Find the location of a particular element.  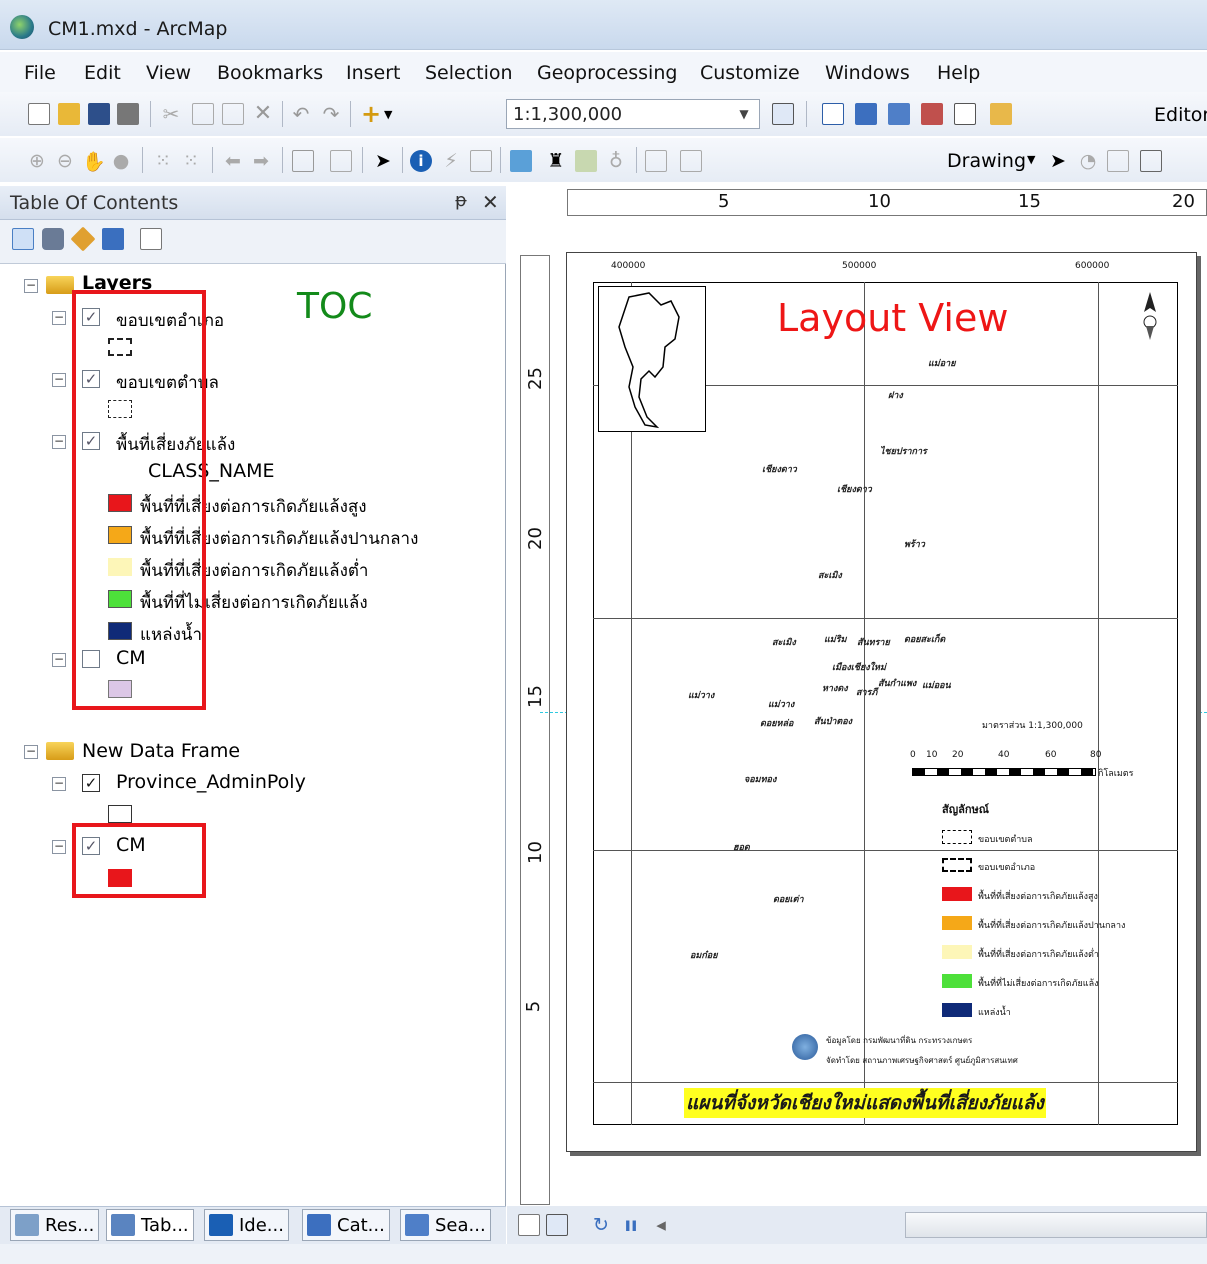

options-icon is located at coordinates (151, 239).